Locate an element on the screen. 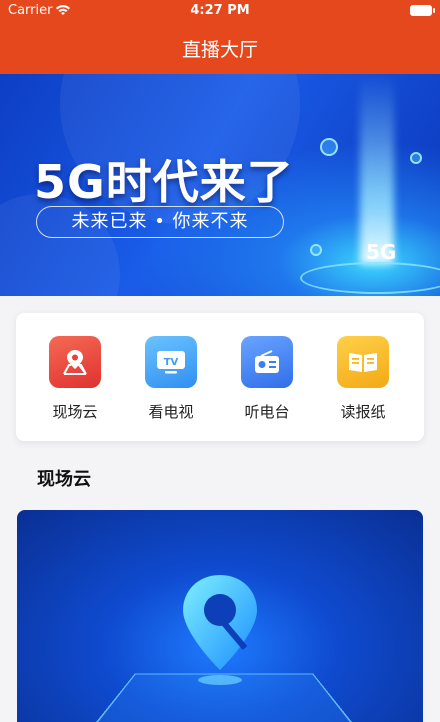  status-bar: Carrier 4:27 PM is located at coordinates (220, 11).